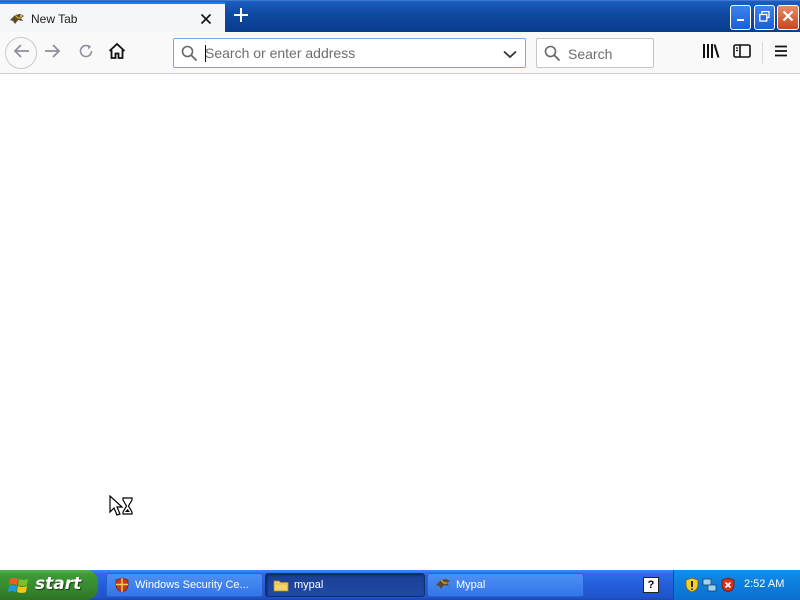 This screenshot has width=800, height=600. Describe the element at coordinates (281, 585) in the screenshot. I see `folder-icon` at that location.